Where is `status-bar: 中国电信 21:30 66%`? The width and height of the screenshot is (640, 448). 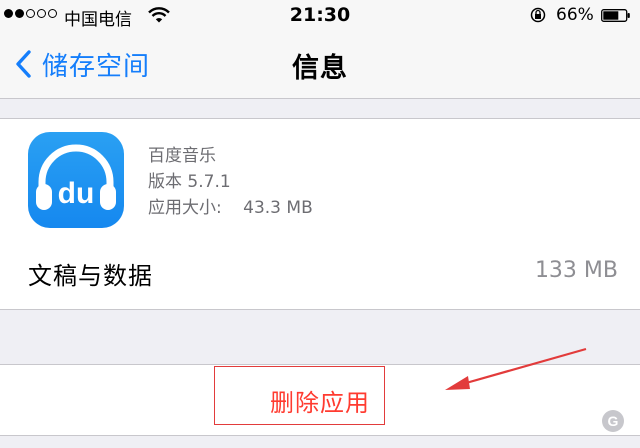 status-bar: 中国电信 21:30 66% is located at coordinates (320, 15).